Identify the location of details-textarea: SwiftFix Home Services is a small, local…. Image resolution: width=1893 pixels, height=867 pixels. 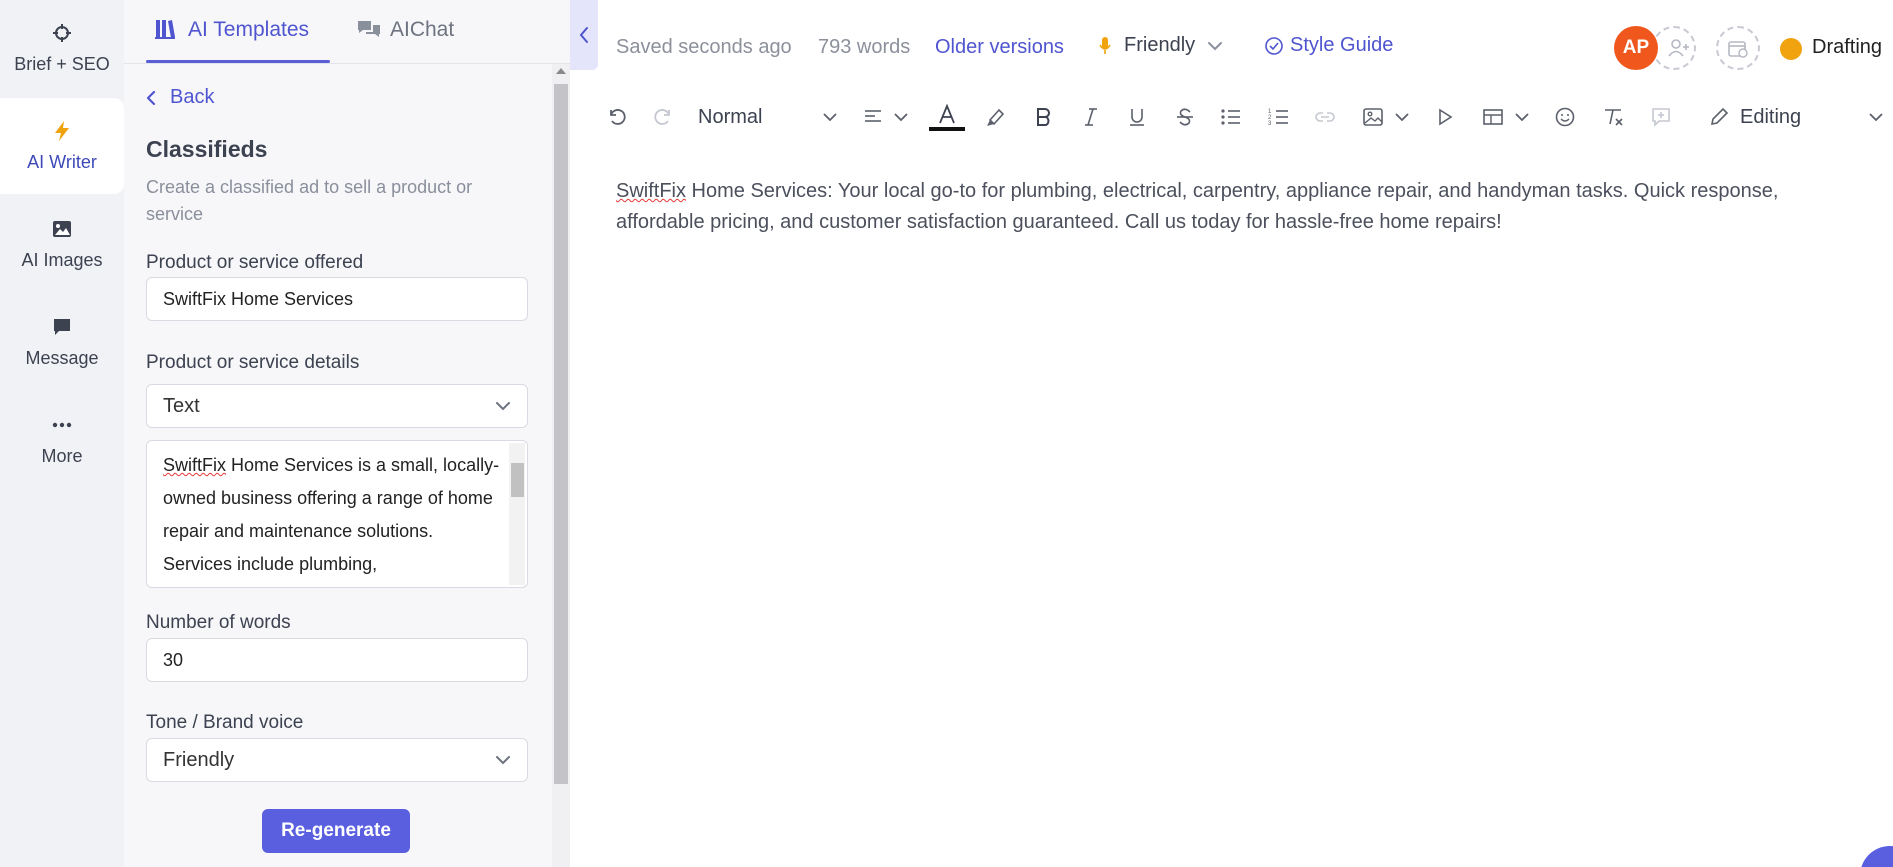
(337, 514).